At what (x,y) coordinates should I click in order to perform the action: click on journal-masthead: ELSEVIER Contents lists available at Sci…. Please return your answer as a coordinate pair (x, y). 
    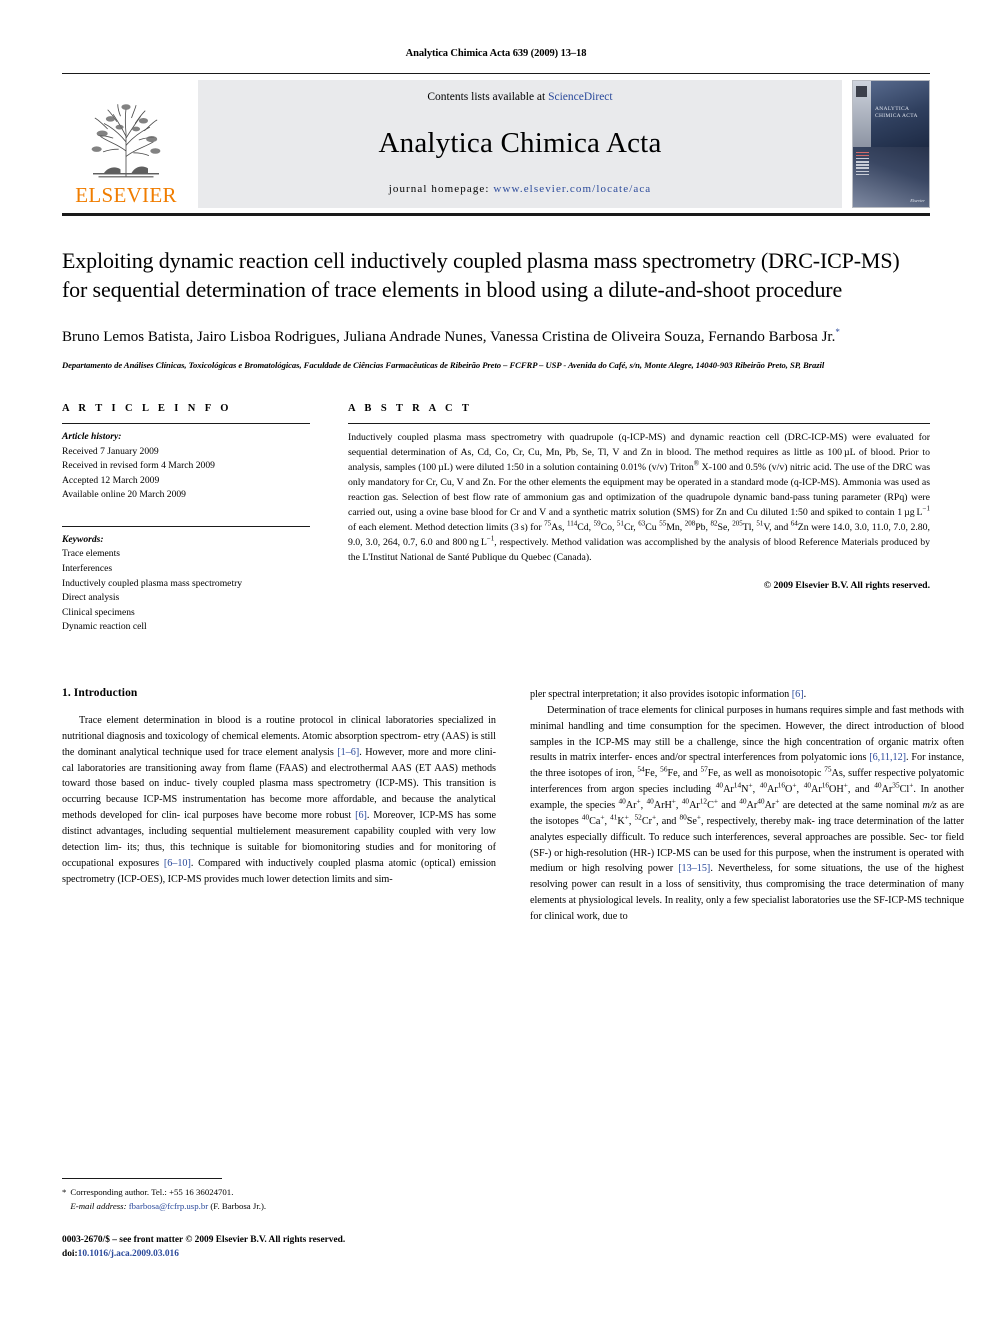
    Looking at the image, I should click on (496, 144).